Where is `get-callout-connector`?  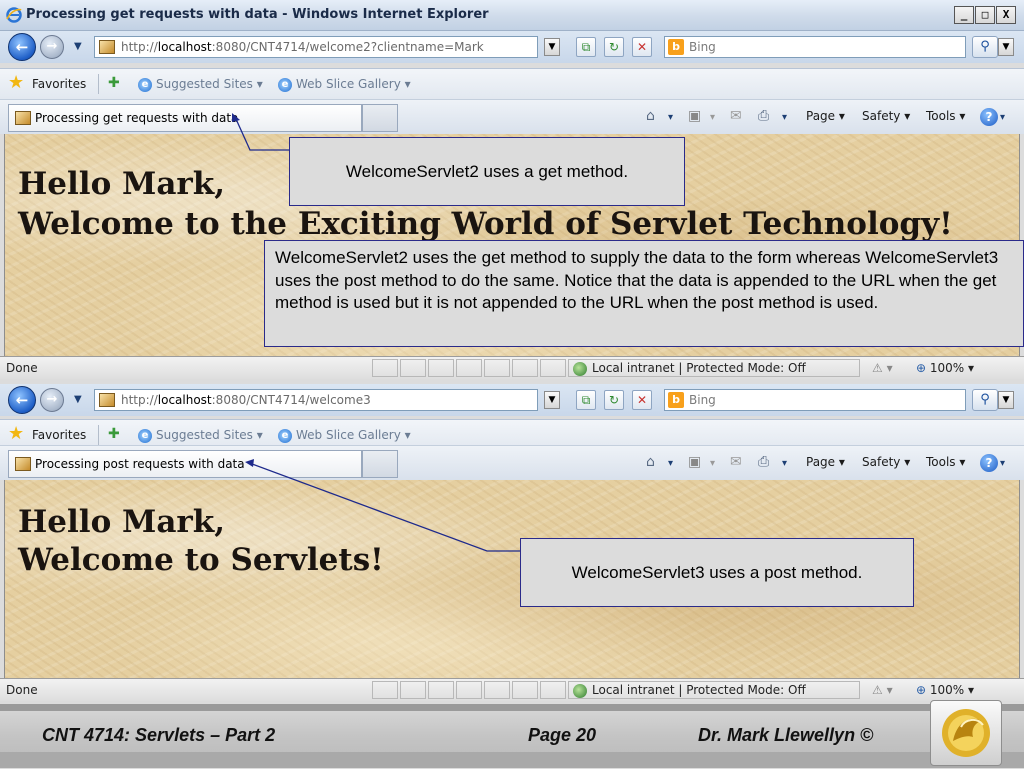
get-callout-connector is located at coordinates (262, 134).